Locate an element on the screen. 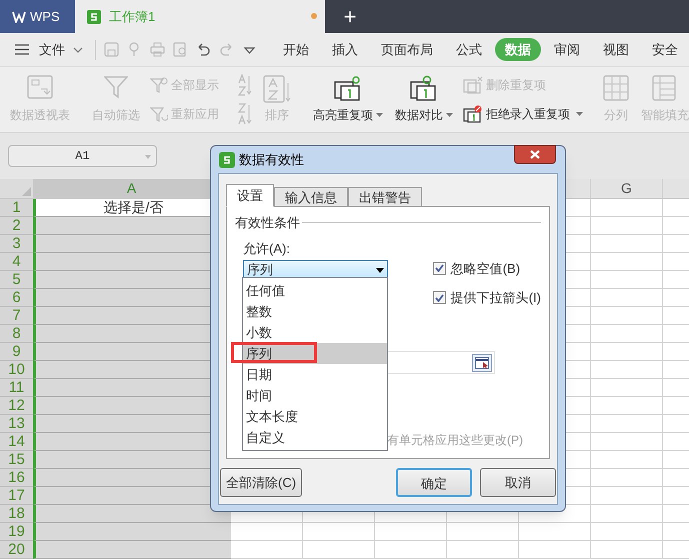 The width and height of the screenshot is (689, 559). dialog-button: 全部清除(C) is located at coordinates (261, 482).